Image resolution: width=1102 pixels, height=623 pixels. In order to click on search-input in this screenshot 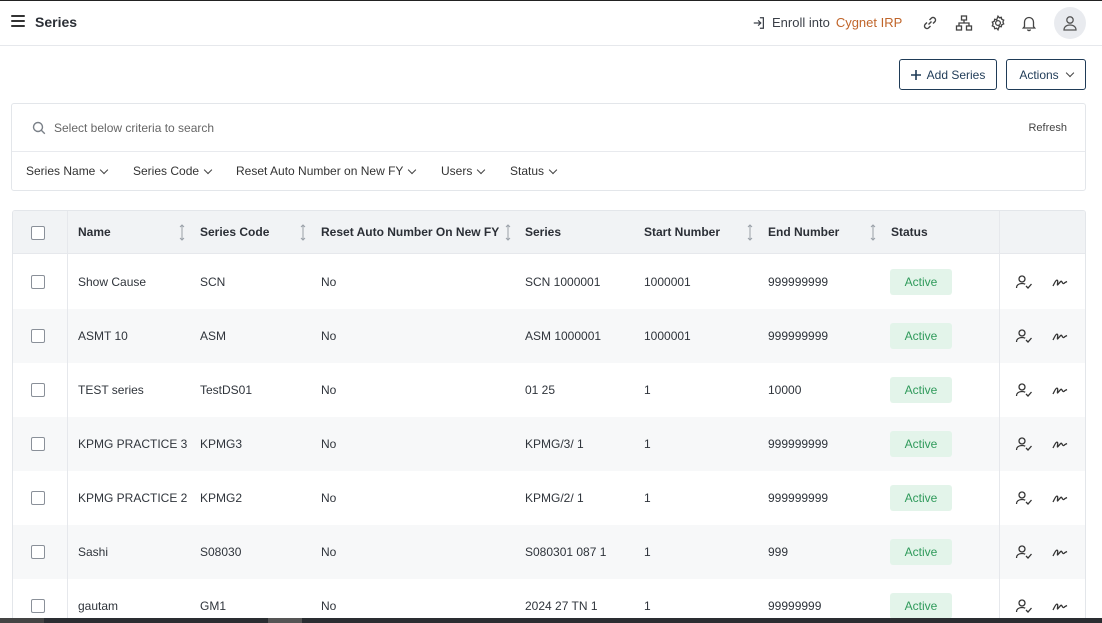, I will do `click(404, 128)`.